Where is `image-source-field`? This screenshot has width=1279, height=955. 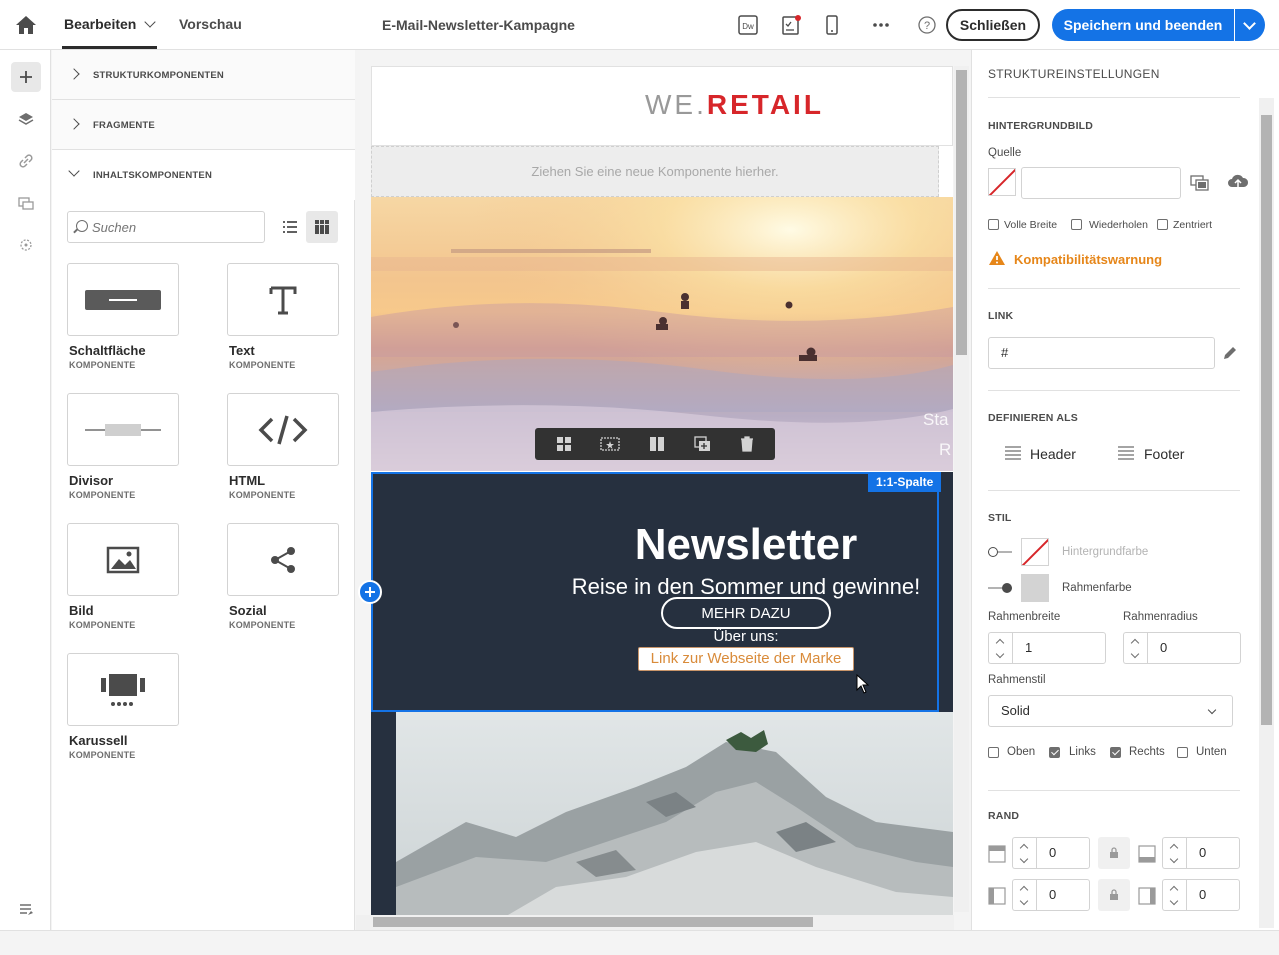 image-source-field is located at coordinates (1101, 183).